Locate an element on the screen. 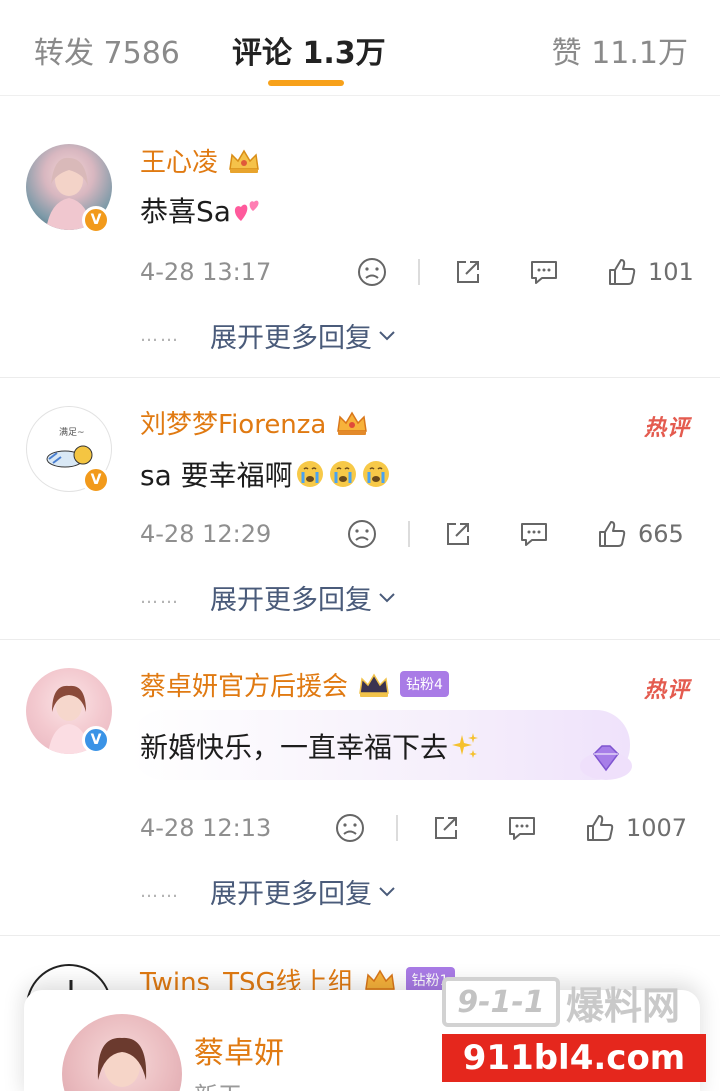  fan-level-badge: 钻粉4 is located at coordinates (424, 684).